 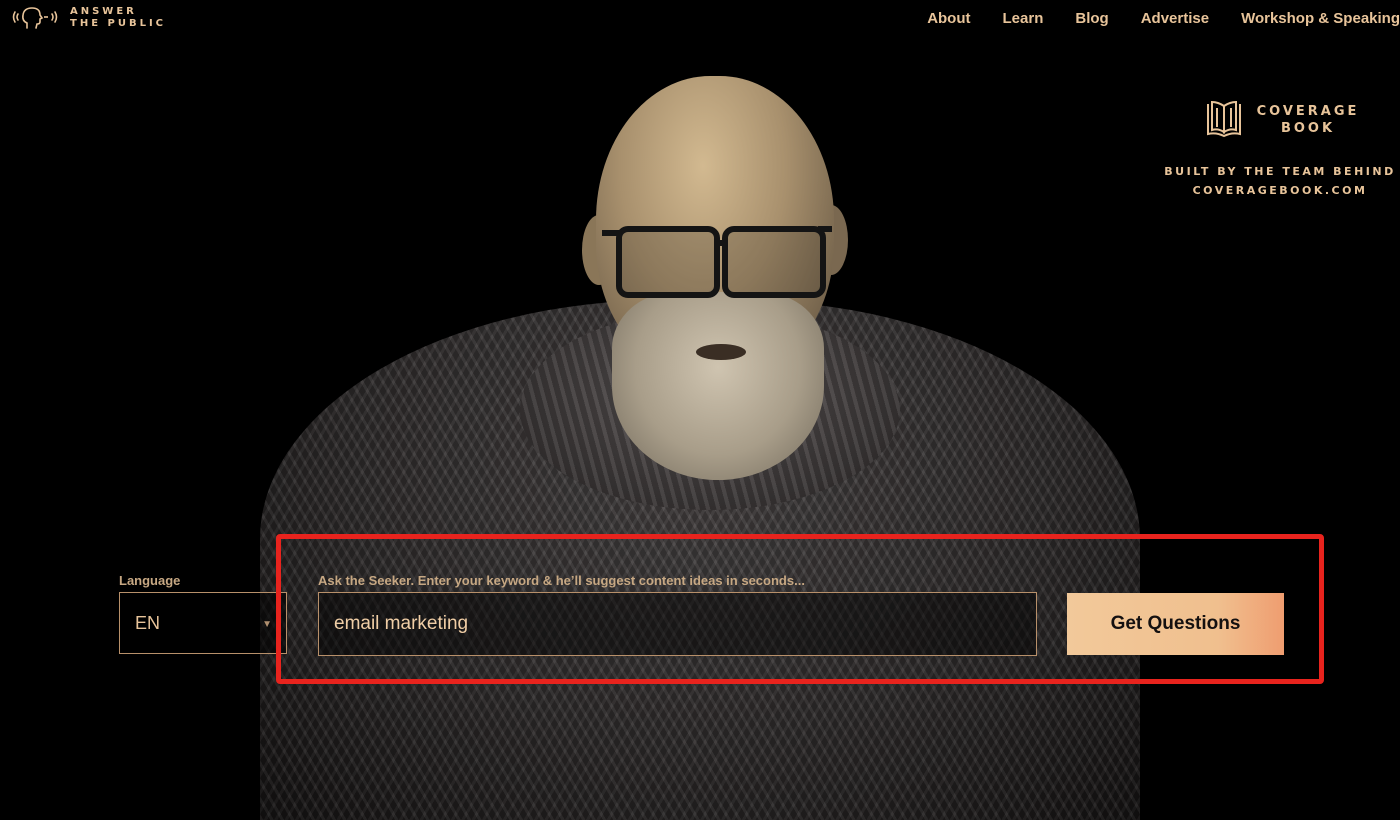 I want to click on keyword-input, so click(x=677, y=624).